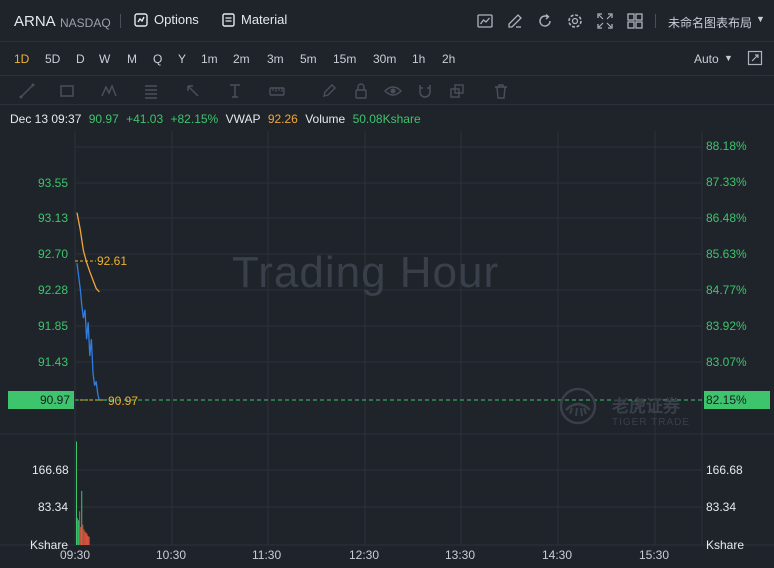  Describe the element at coordinates (112, 261) in the screenshot. I see `vwap-annotation: 92.61` at that location.